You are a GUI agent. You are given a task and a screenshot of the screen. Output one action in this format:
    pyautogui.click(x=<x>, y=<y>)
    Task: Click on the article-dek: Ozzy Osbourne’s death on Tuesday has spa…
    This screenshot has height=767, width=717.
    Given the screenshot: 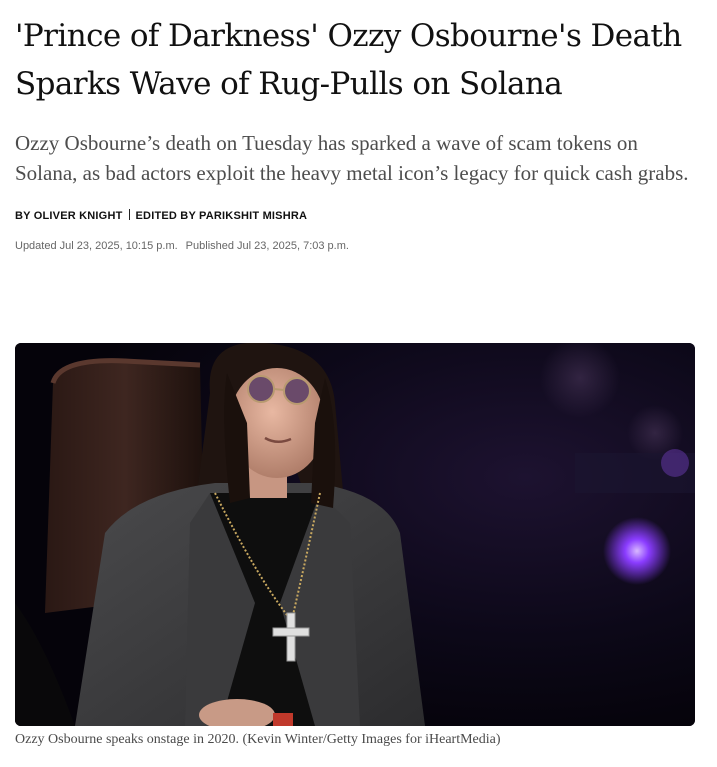 What is the action you would take?
    pyautogui.click(x=352, y=158)
    